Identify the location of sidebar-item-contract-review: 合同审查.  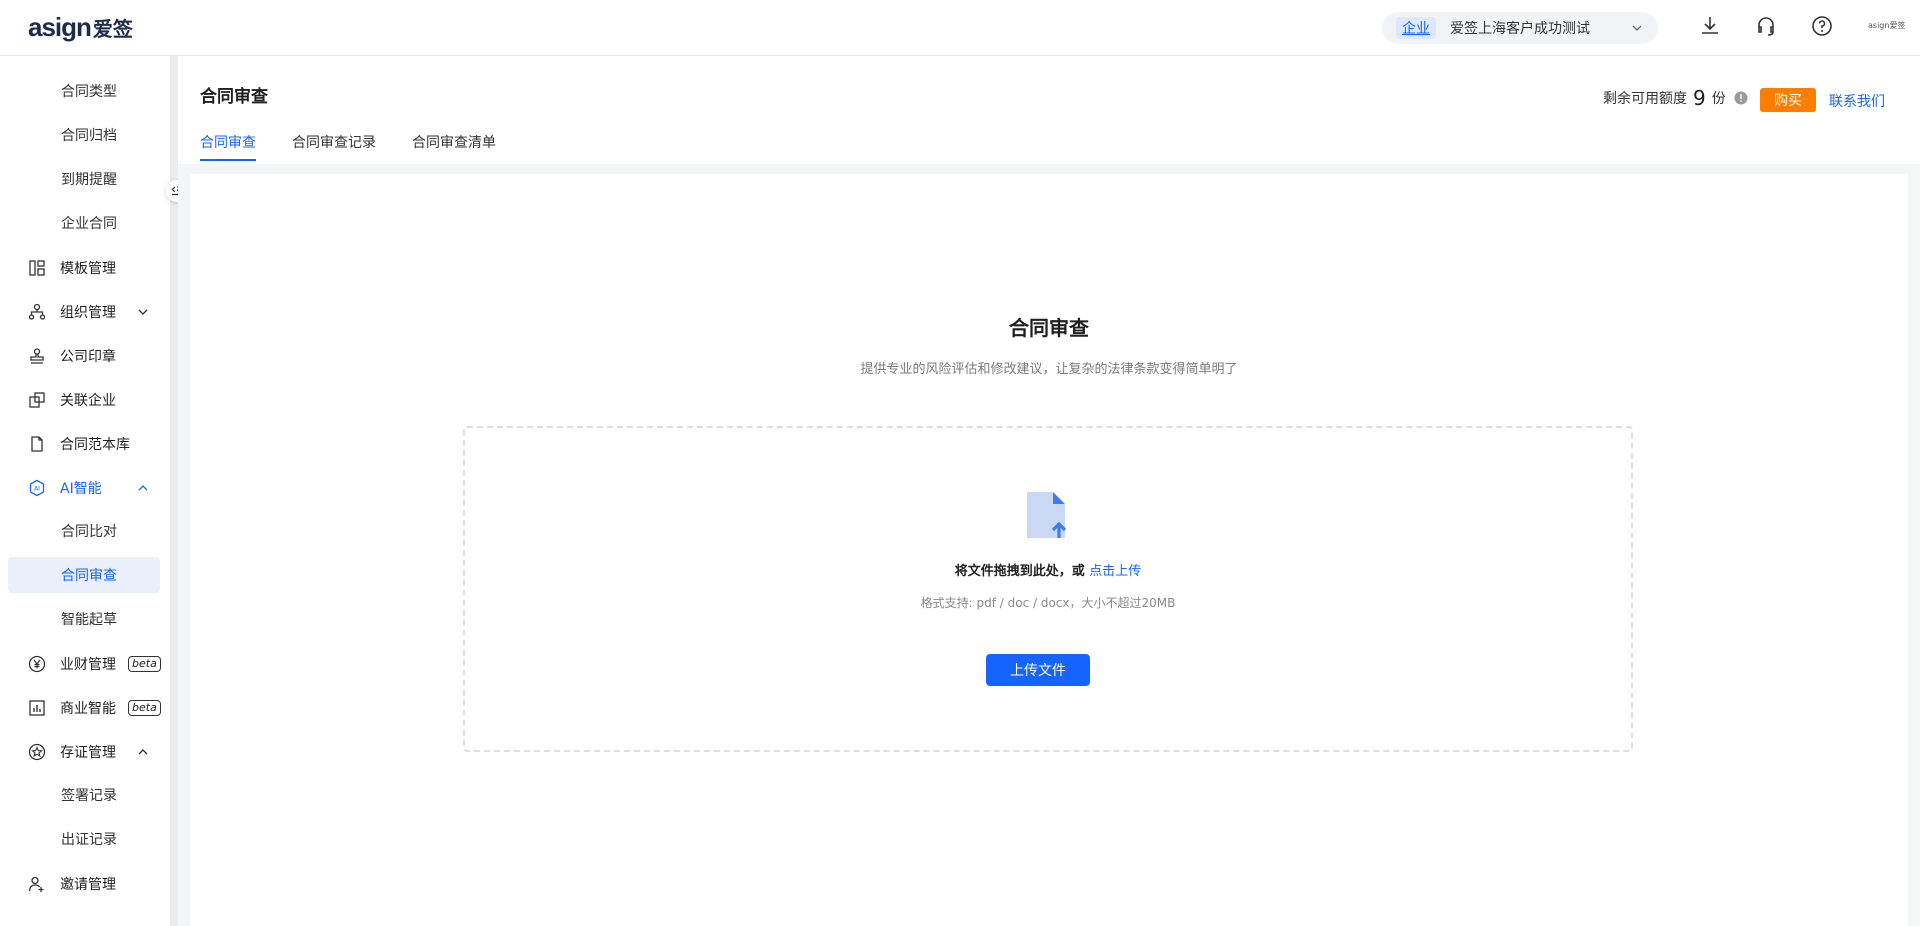
(84, 575).